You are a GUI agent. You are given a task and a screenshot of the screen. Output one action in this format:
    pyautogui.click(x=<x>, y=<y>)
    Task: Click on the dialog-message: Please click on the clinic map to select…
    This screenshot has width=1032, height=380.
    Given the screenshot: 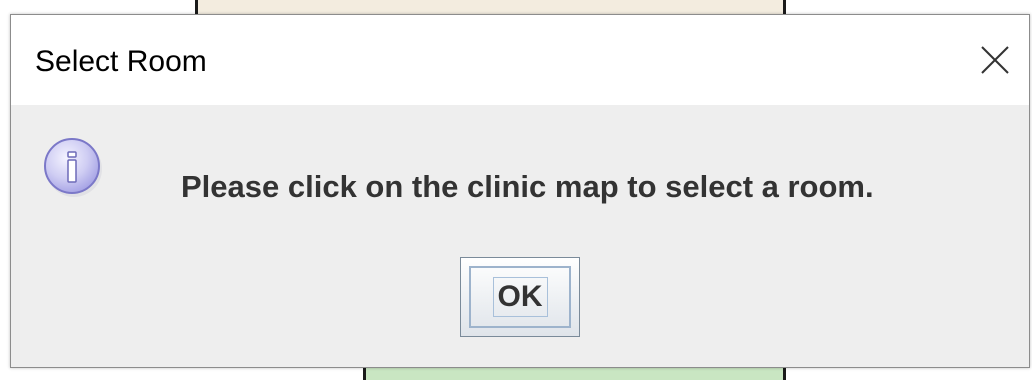 What is the action you would take?
    pyautogui.click(x=527, y=186)
    